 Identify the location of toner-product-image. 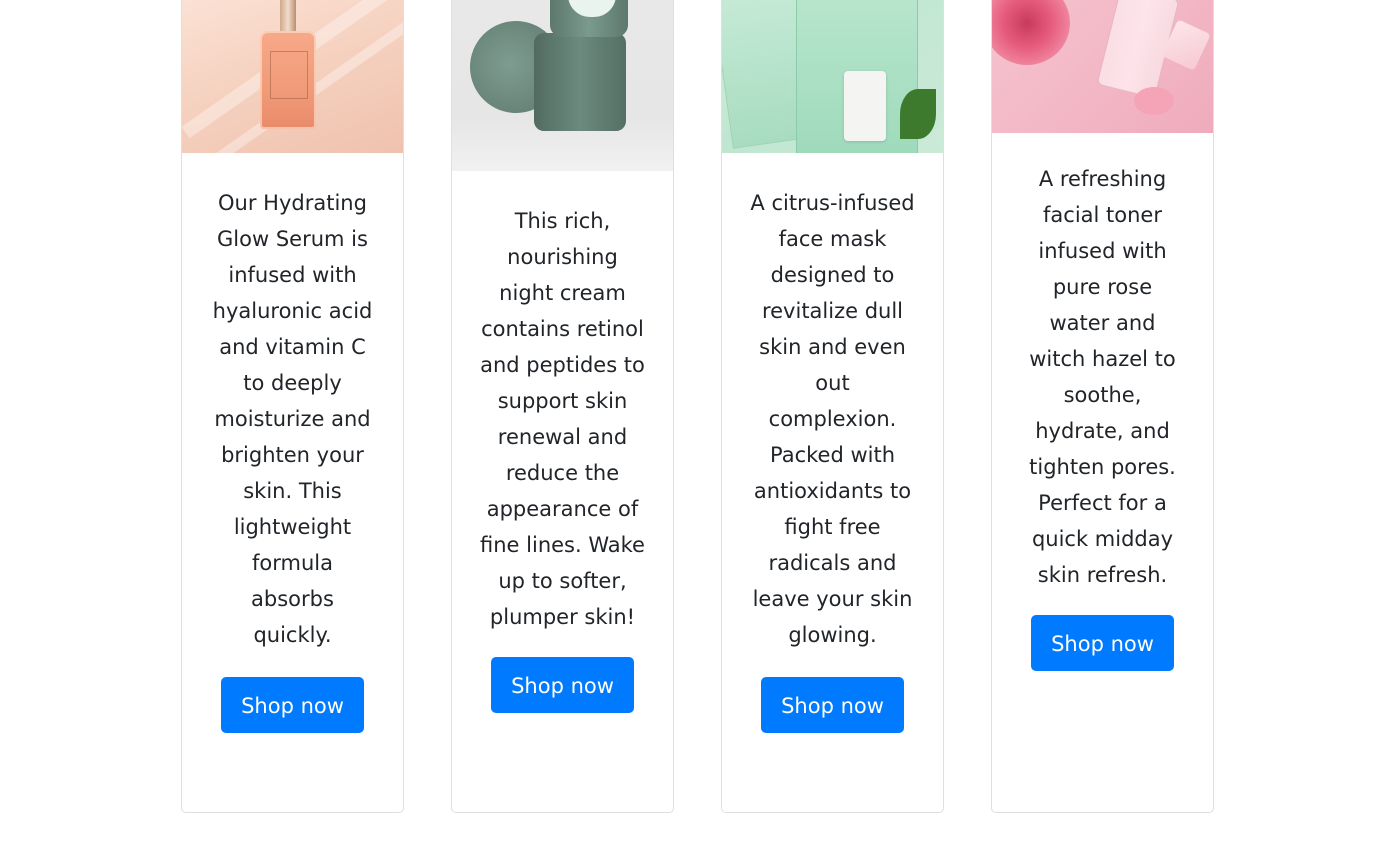
(1102, 66).